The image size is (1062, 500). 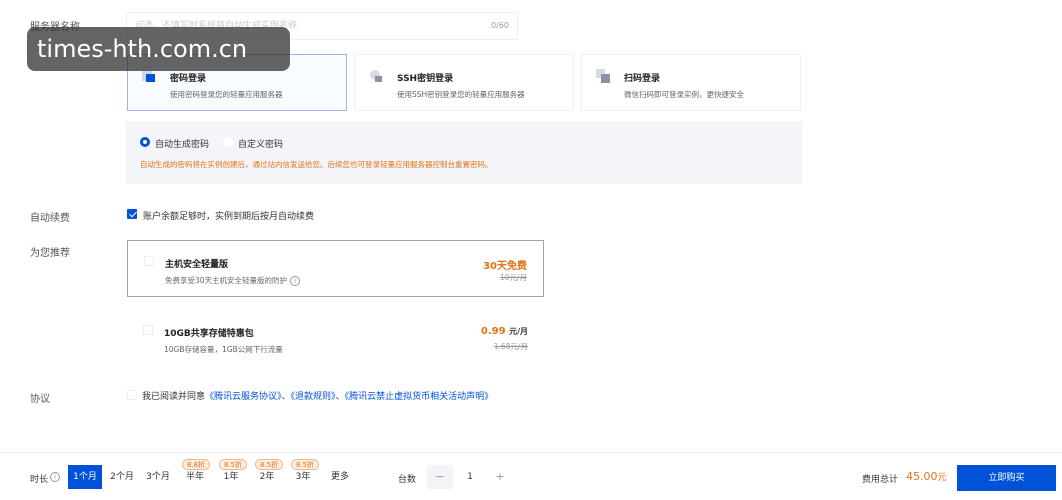 What do you see at coordinates (229, 217) in the screenshot?
I see `auto-renew-text: 账户余额足够时，实例到期后按月自动续费` at bounding box center [229, 217].